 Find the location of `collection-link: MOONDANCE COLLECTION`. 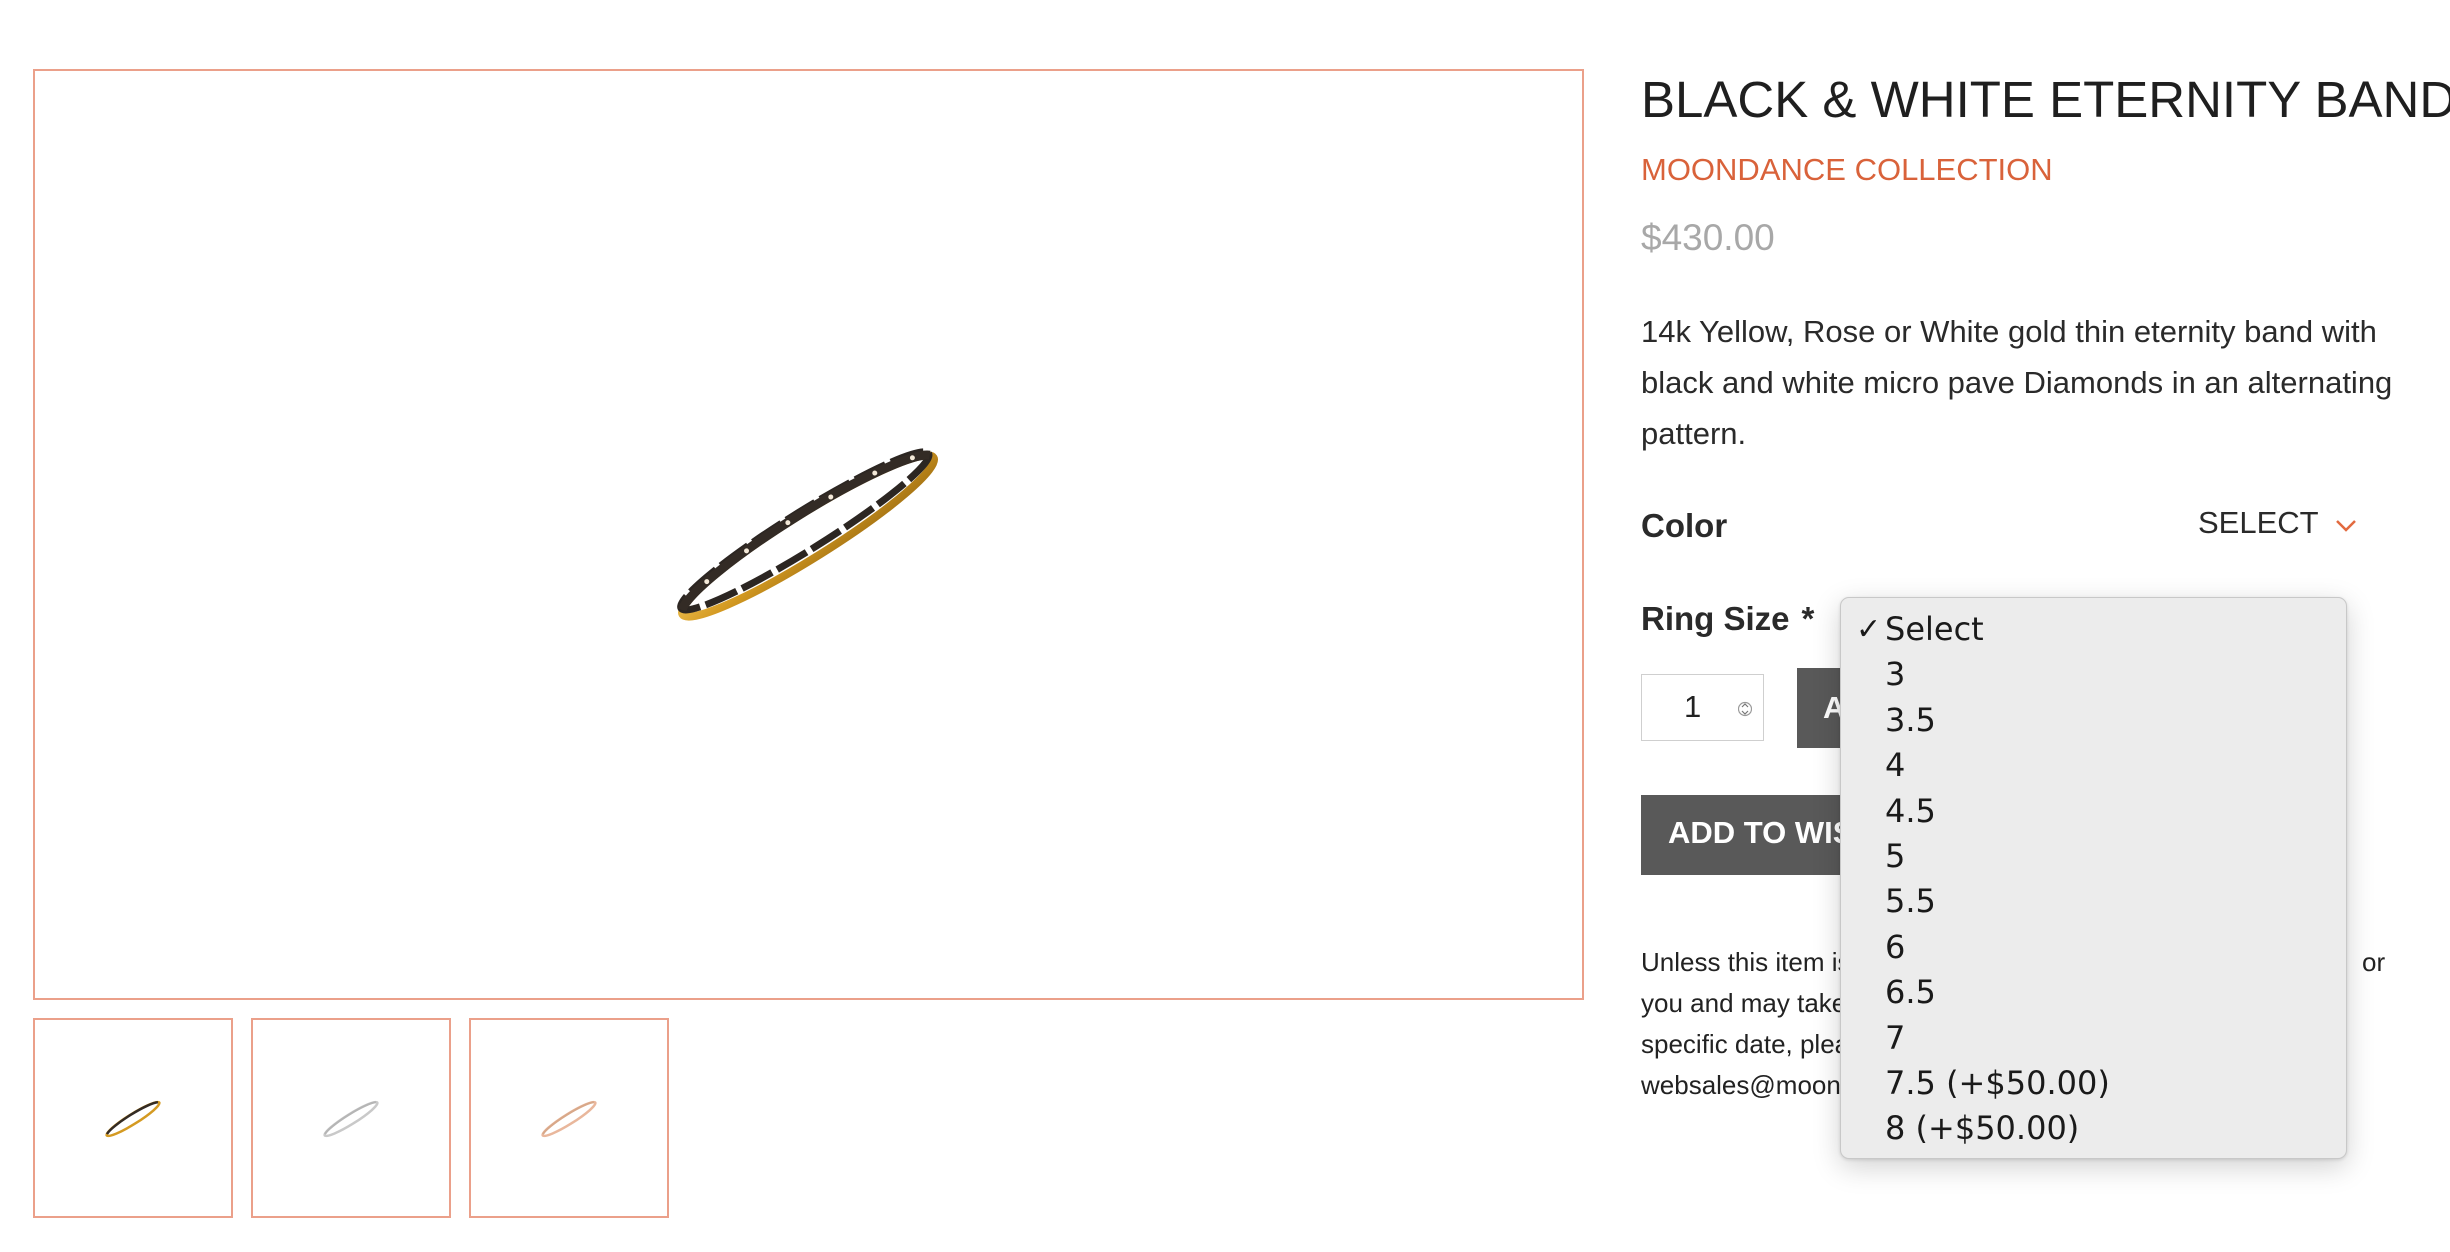

collection-link: MOONDANCE COLLECTION is located at coordinates (1847, 170).